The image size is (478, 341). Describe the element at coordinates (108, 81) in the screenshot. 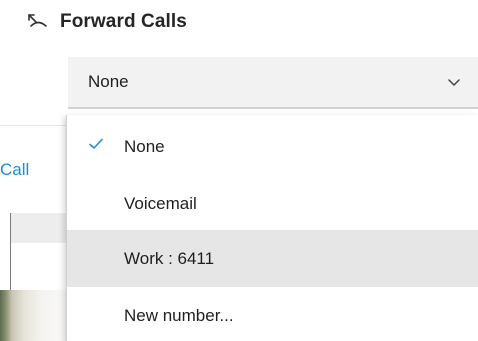

I see `select-value: None` at that location.